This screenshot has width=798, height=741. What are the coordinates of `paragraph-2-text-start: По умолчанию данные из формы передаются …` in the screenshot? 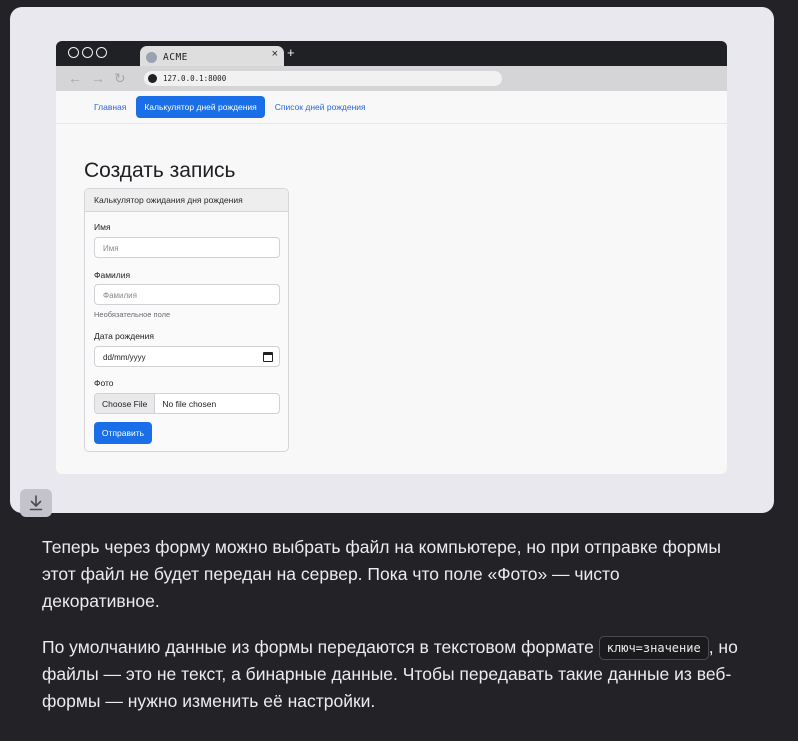 It's located at (320, 647).